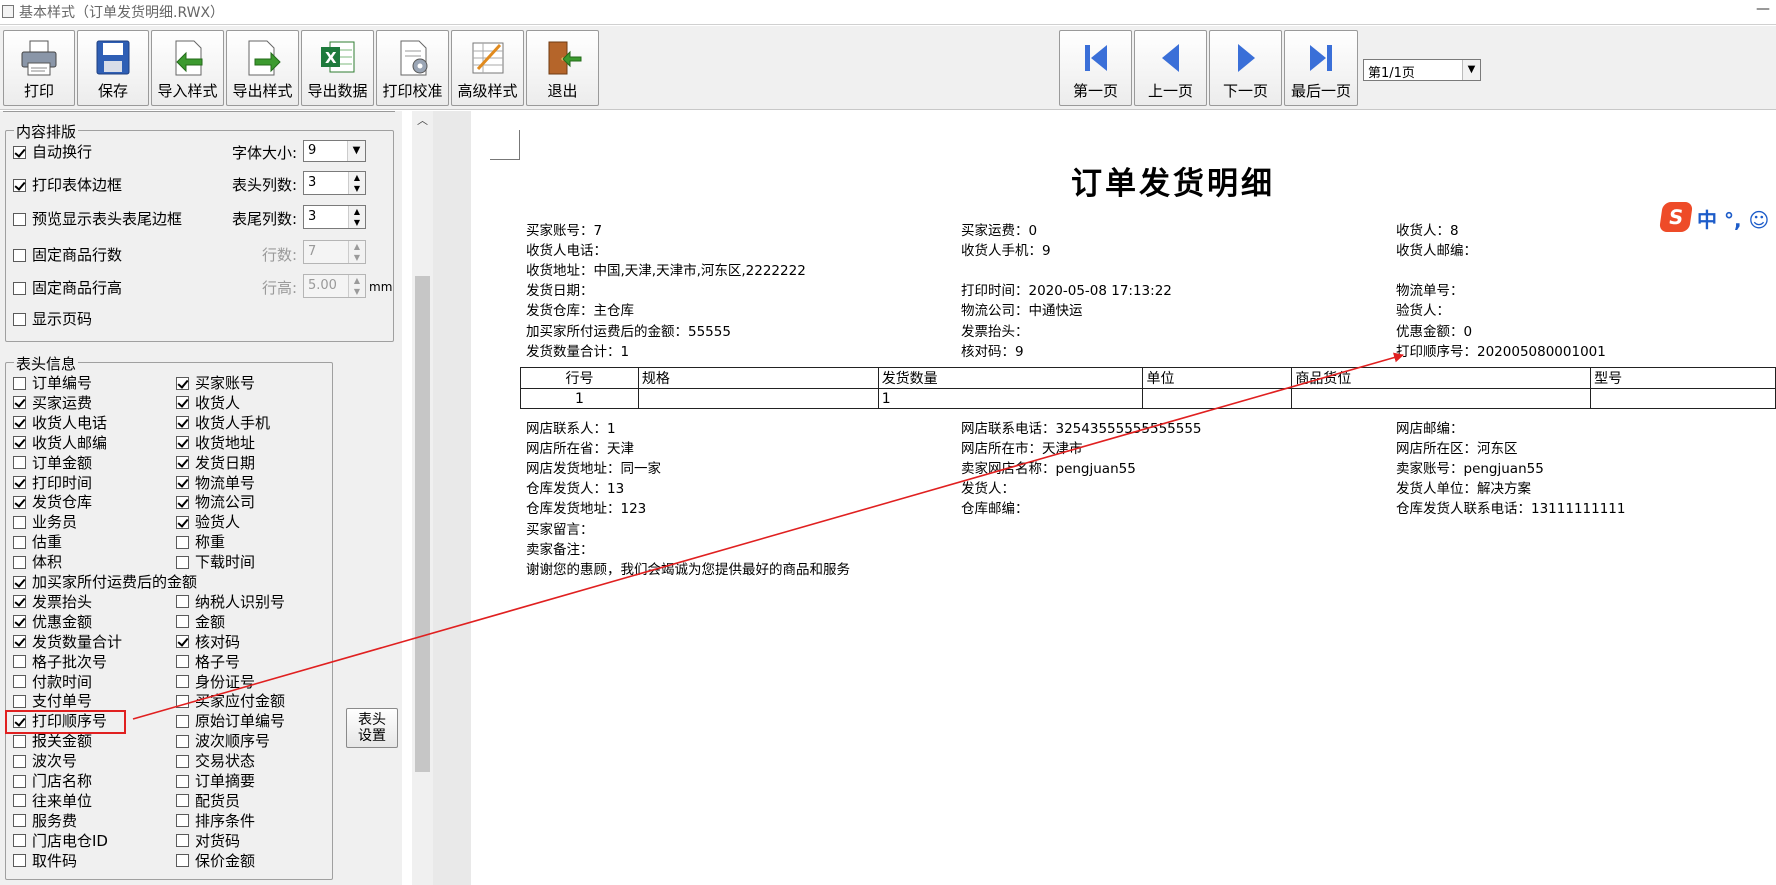  Describe the element at coordinates (52, 741) in the screenshot. I see `header-info-item: 报关金额` at that location.